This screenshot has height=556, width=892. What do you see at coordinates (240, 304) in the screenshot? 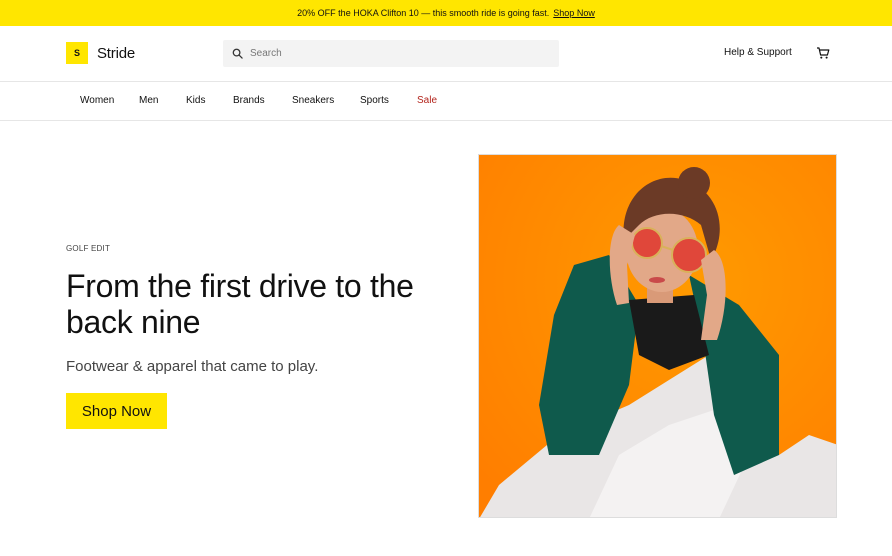
I see `hero-headline: From the first drive to the back nine` at bounding box center [240, 304].